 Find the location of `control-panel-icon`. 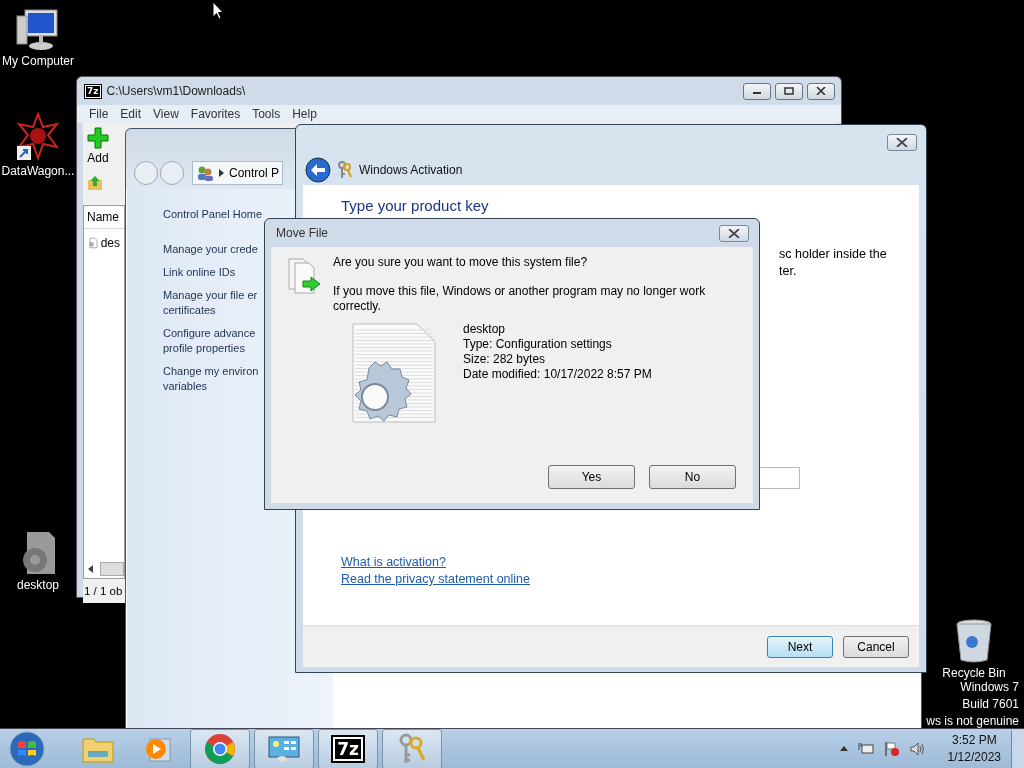

control-panel-icon is located at coordinates (284, 748).